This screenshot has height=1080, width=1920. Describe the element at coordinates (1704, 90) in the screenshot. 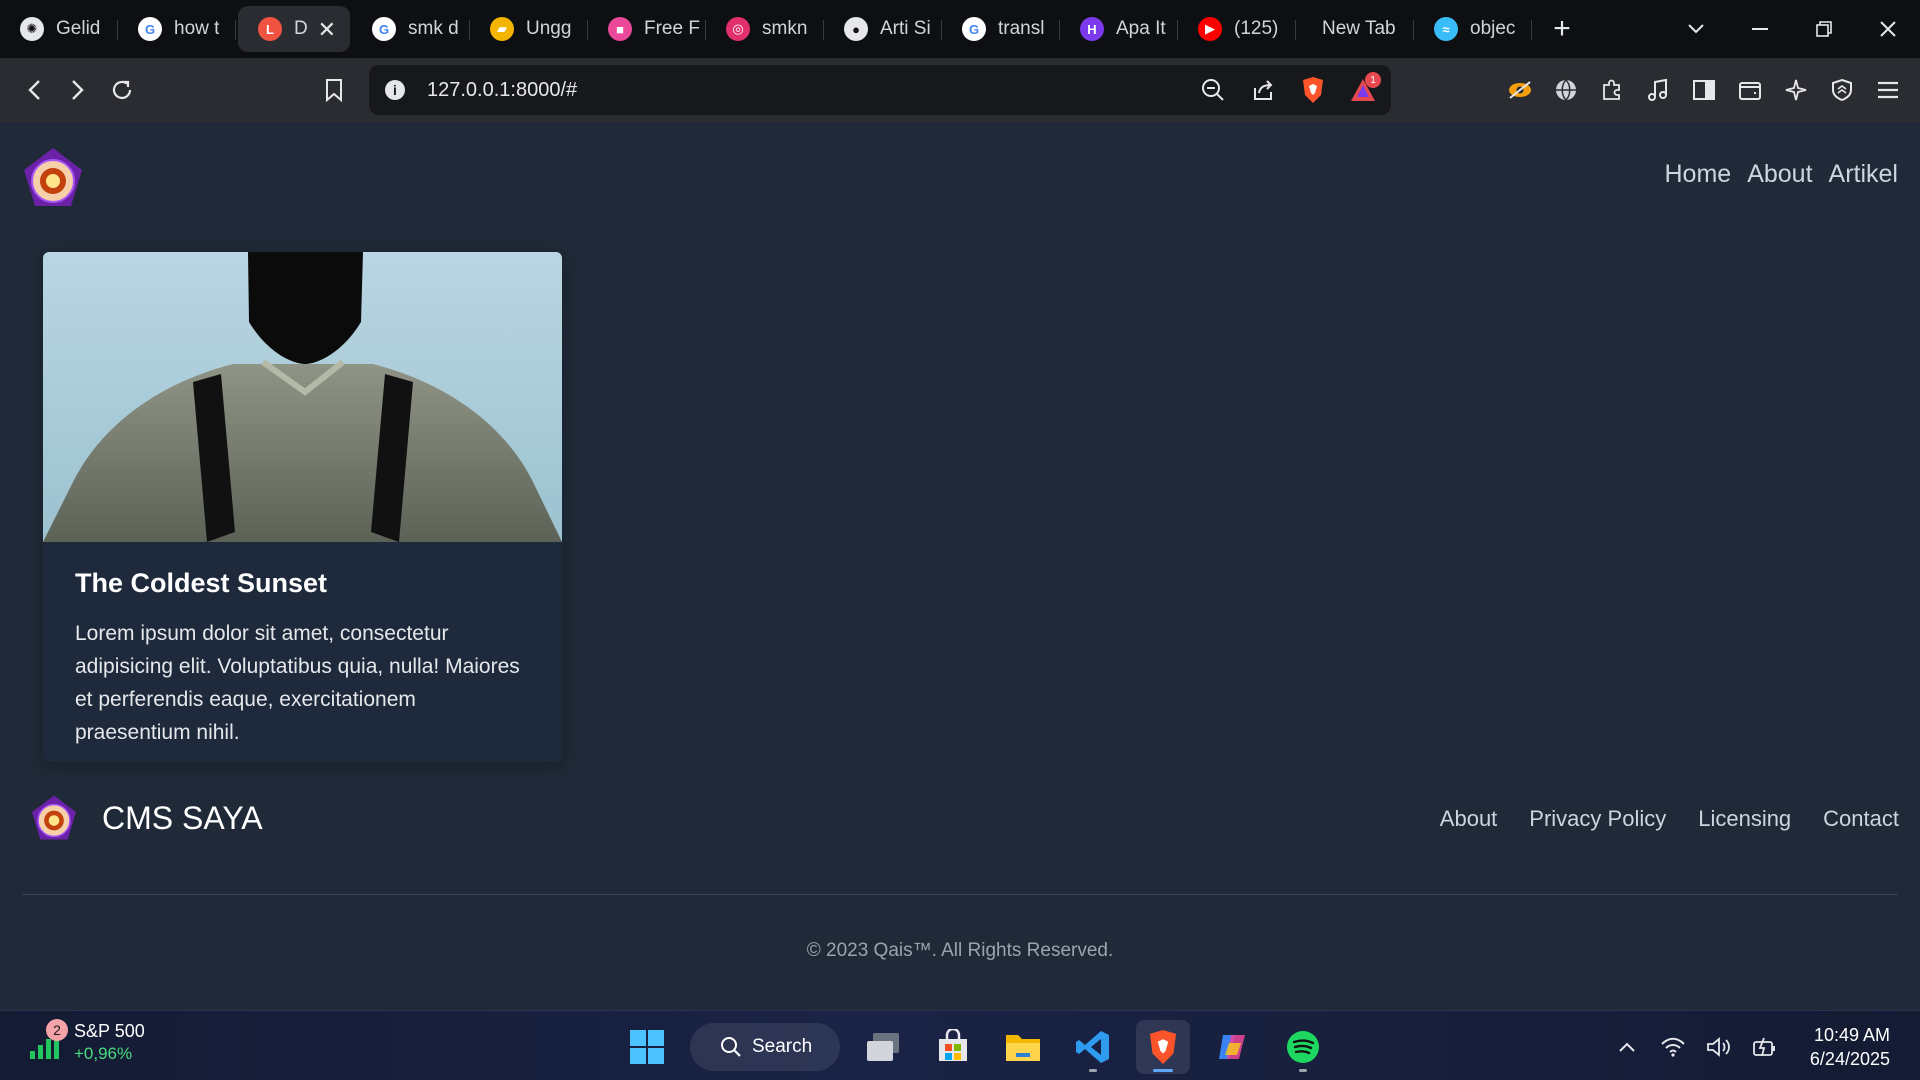

I see `sidebar-toggle-icon` at that location.